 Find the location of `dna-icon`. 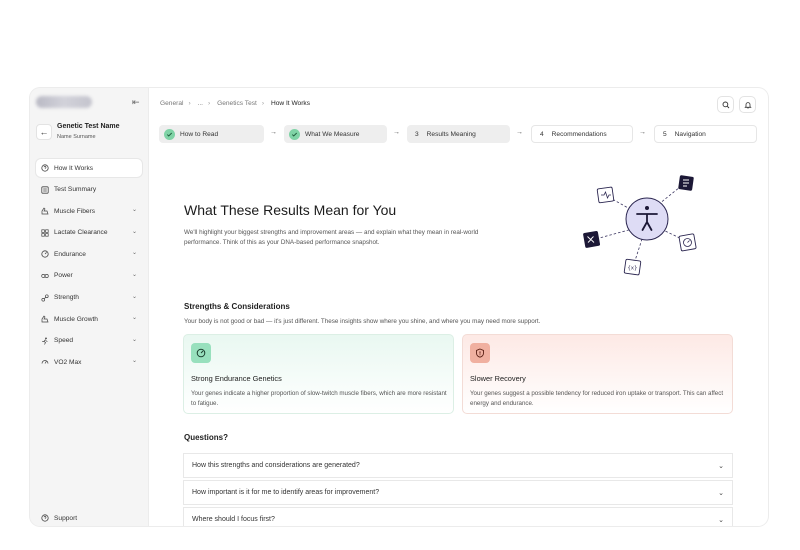

dna-icon is located at coordinates (592, 239).